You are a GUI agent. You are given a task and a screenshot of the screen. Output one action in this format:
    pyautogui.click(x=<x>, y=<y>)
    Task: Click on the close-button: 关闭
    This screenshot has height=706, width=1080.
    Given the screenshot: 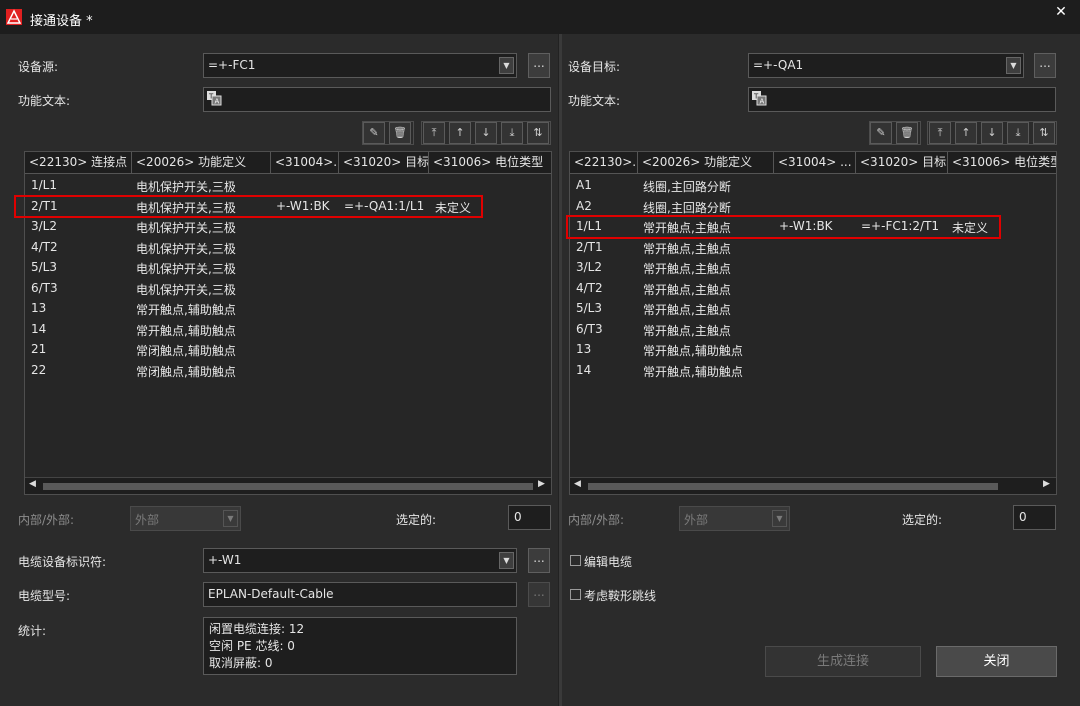 What is the action you would take?
    pyautogui.click(x=996, y=661)
    